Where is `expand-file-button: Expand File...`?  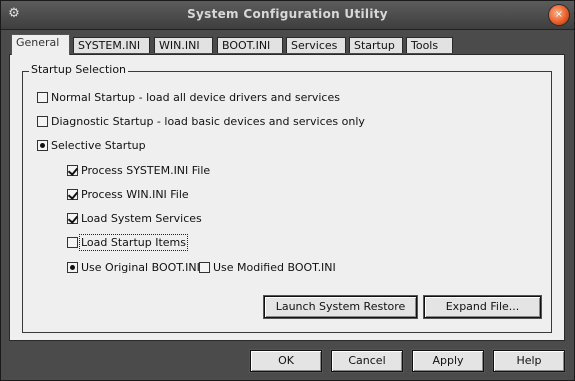
expand-file-button: Expand File... is located at coordinates (482, 307).